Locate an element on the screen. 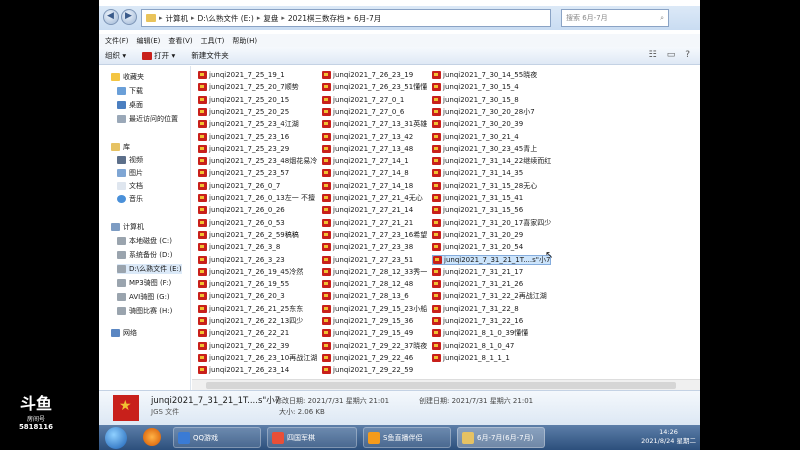 The image size is (800, 450). help-icon: ? is located at coordinates (687, 55).